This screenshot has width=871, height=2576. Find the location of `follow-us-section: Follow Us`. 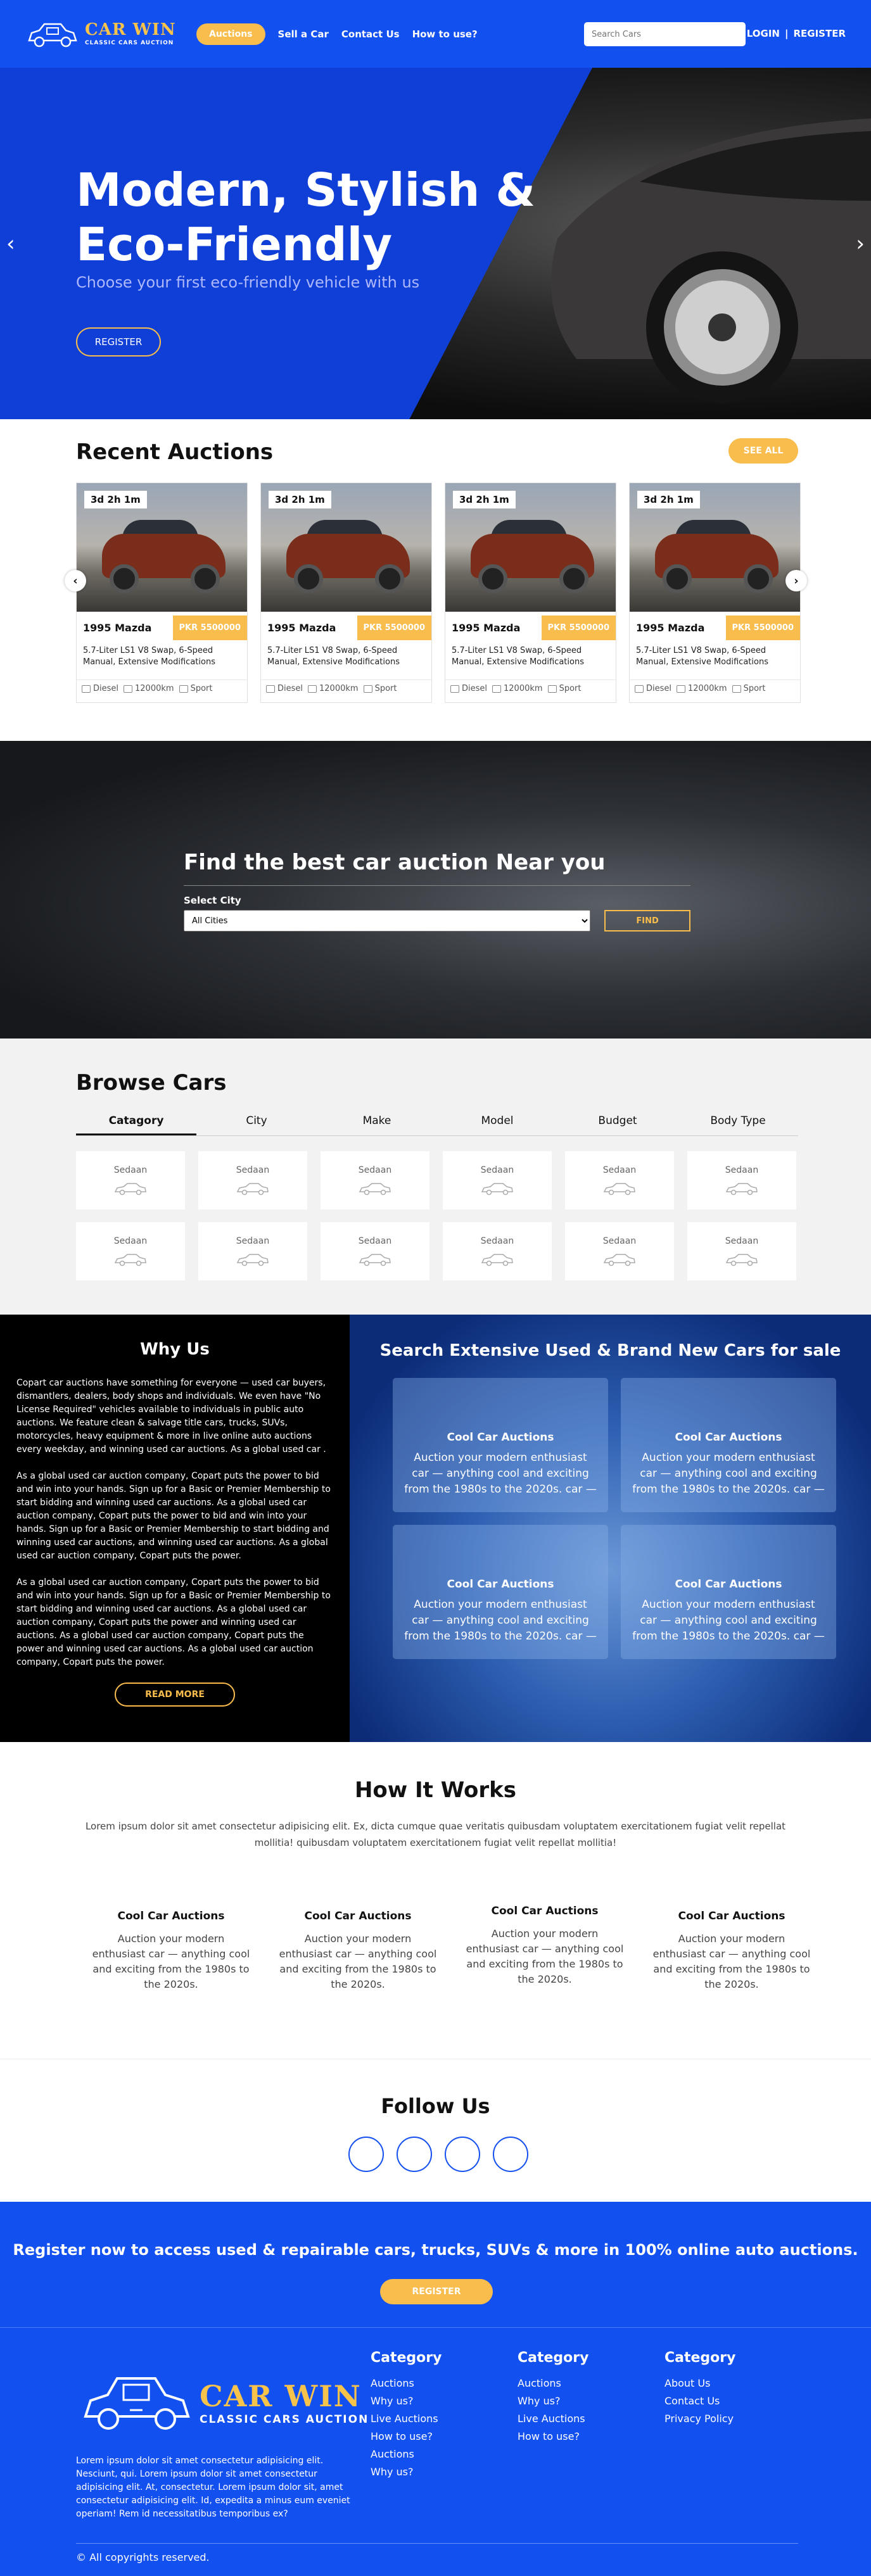

follow-us-section: Follow Us is located at coordinates (435, 2130).